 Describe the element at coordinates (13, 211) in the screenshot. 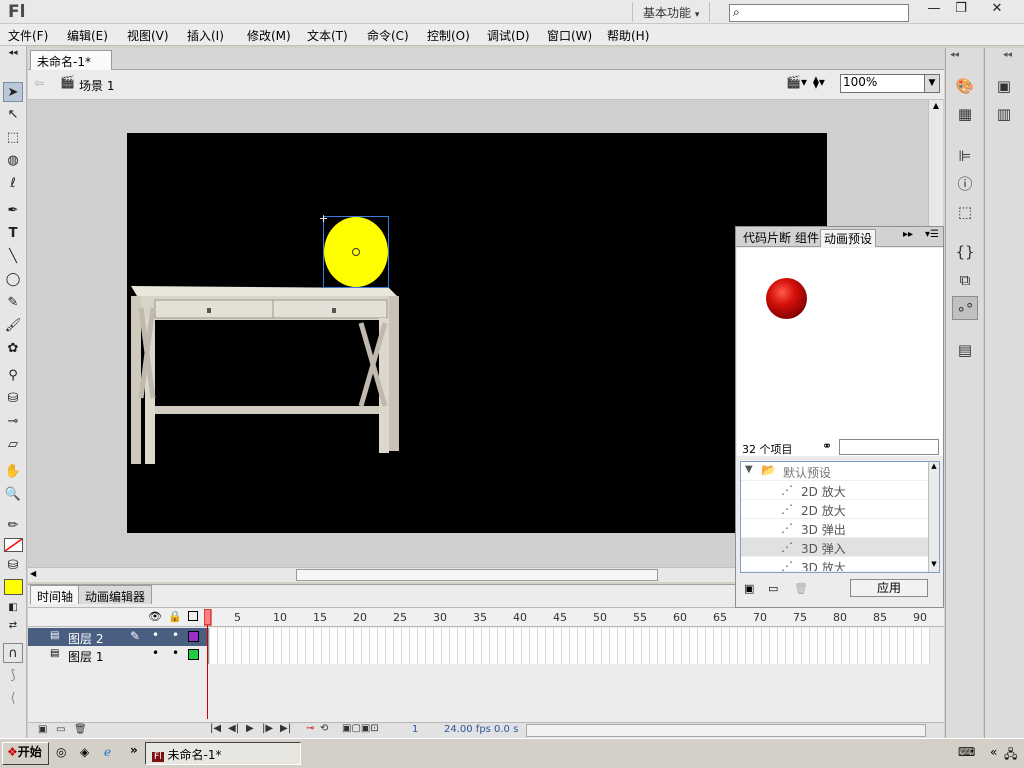

I see `pen-tool-icon: ✒` at that location.